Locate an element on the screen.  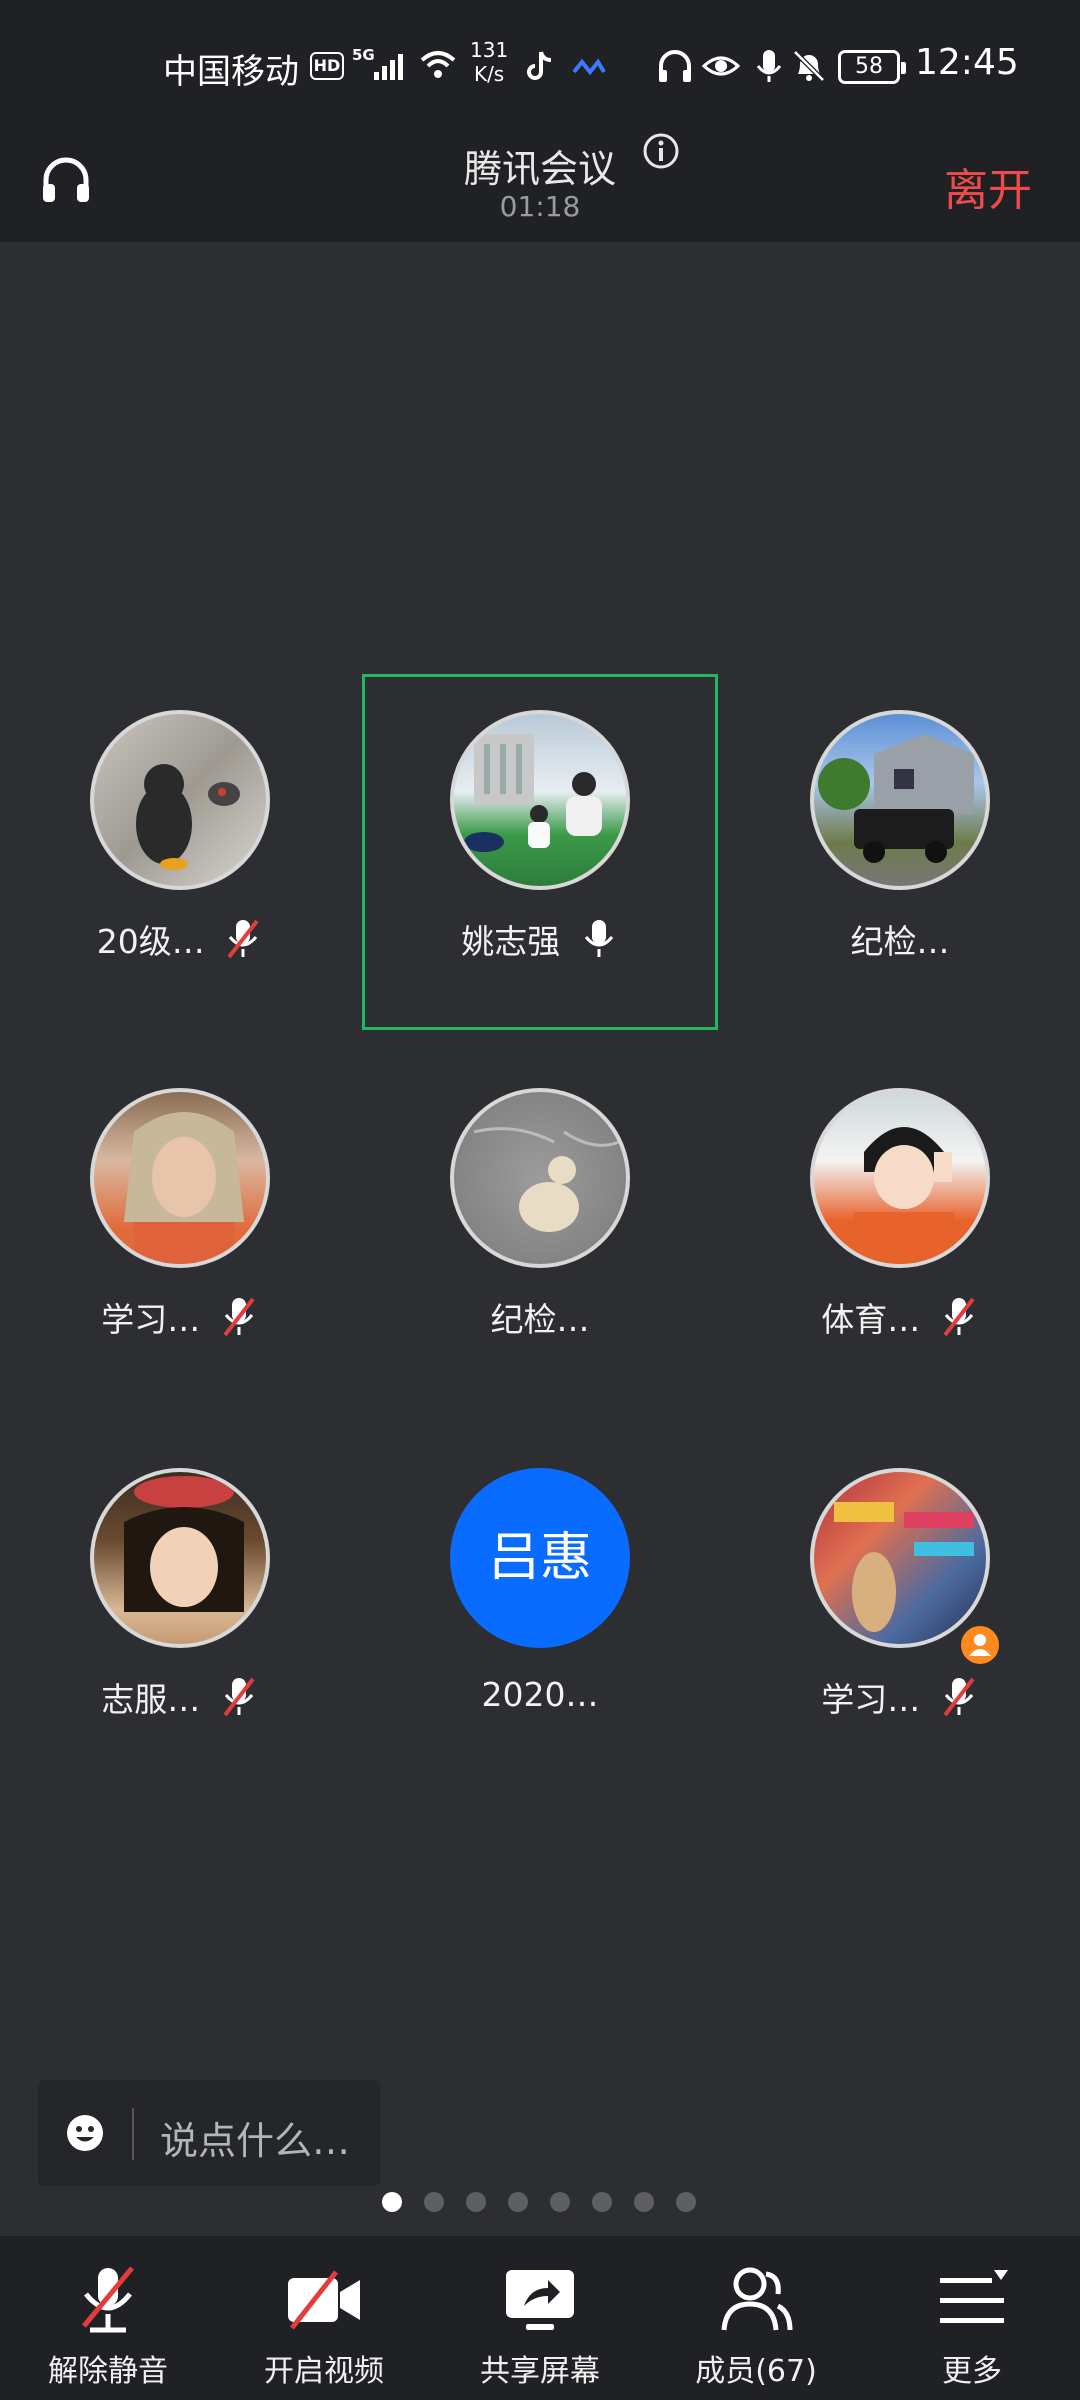
headphone-status-icon is located at coordinates (675, 66).